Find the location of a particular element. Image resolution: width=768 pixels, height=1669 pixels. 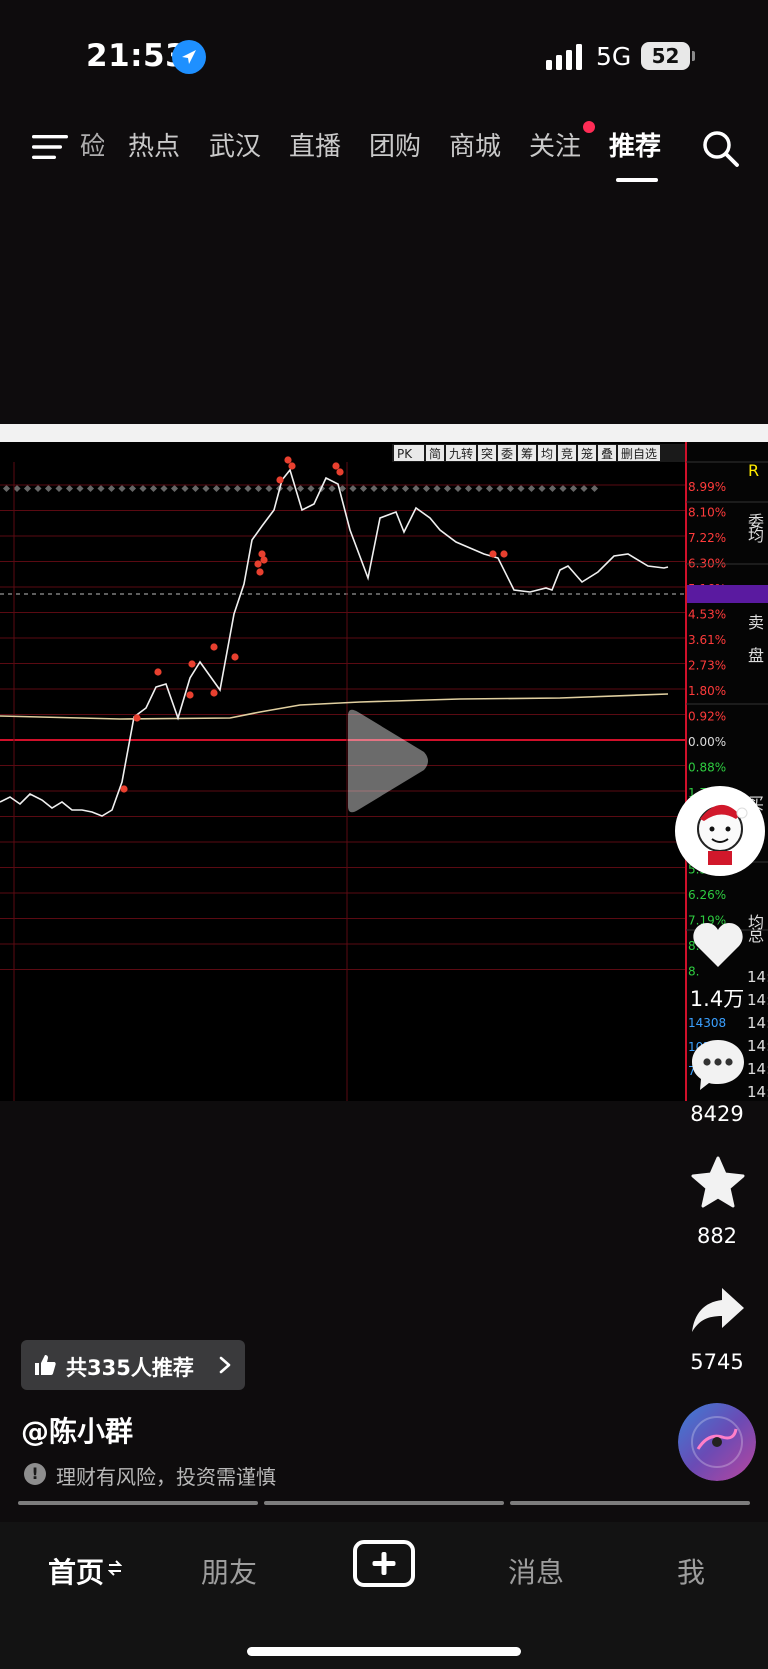

battery-tip is located at coordinates (693, 56).